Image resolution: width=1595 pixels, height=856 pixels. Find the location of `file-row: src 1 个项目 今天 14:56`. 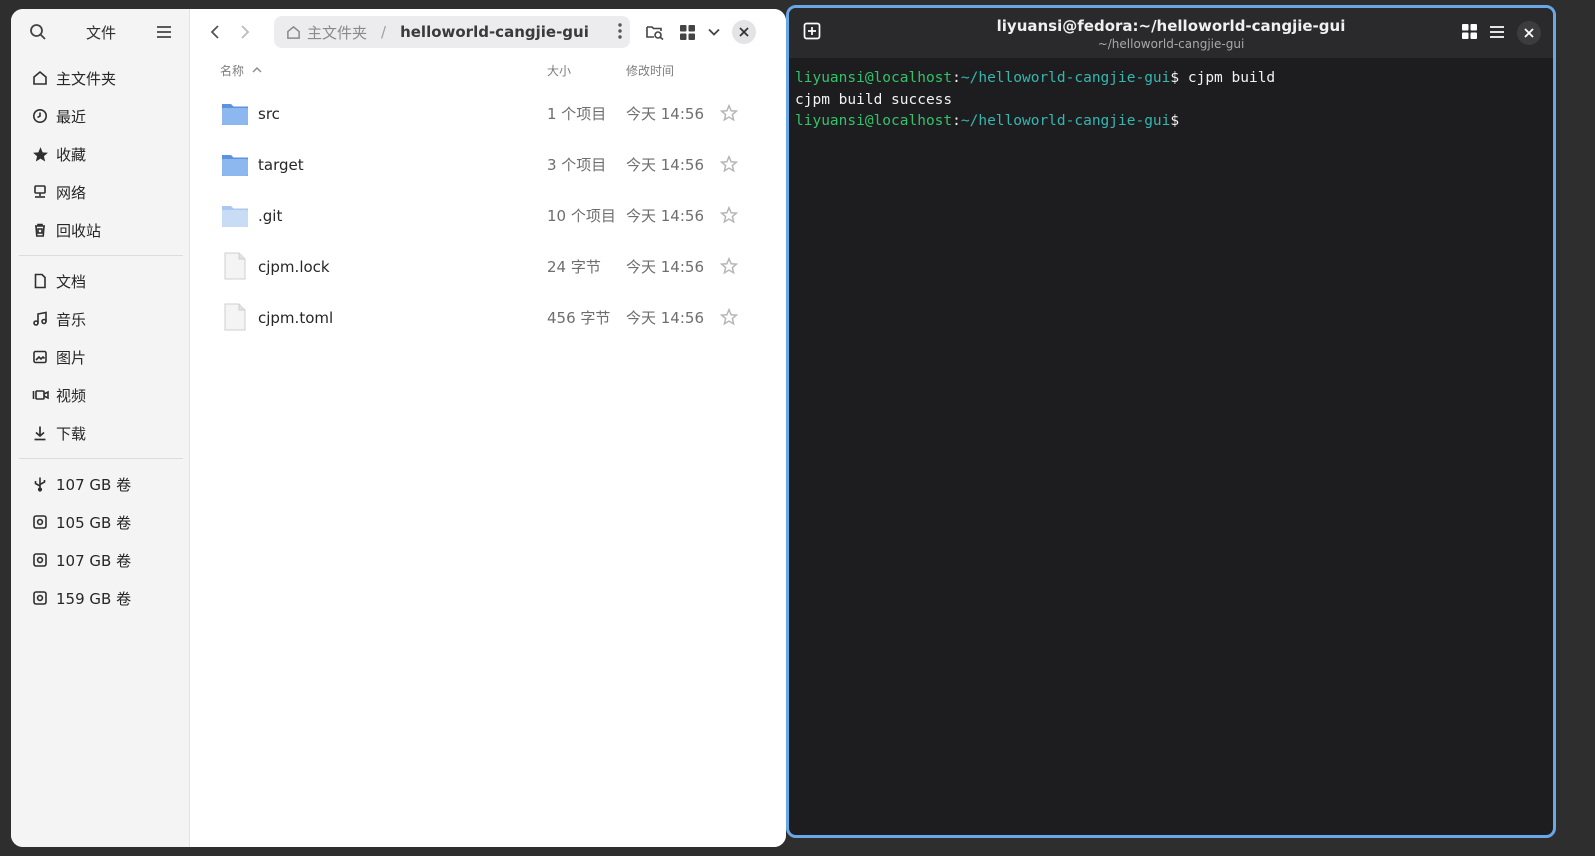

file-row: src 1 个项目 今天 14:56 is located at coordinates (488, 113).